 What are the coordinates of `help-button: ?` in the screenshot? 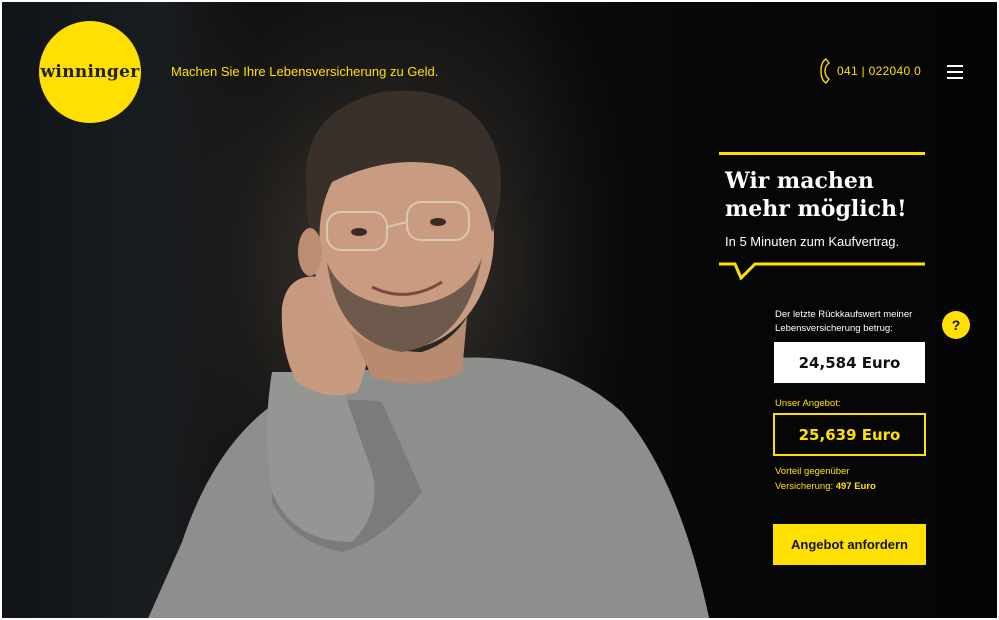 It's located at (956, 325).